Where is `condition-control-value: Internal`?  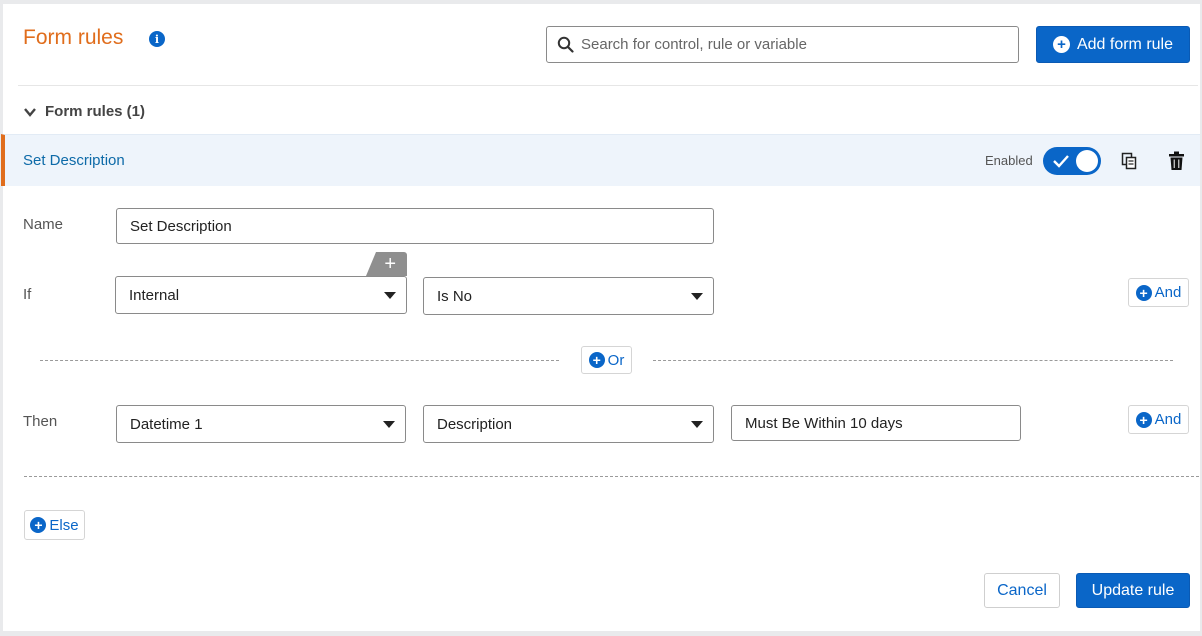 condition-control-value: Internal is located at coordinates (154, 295).